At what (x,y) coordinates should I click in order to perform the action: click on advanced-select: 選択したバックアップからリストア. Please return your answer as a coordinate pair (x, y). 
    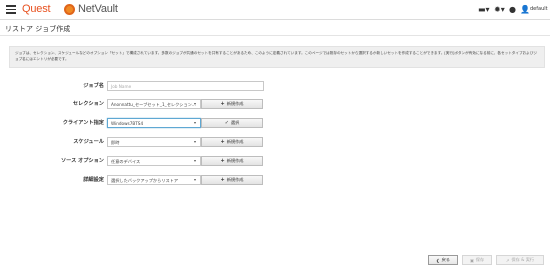
    Looking at the image, I should click on (154, 180).